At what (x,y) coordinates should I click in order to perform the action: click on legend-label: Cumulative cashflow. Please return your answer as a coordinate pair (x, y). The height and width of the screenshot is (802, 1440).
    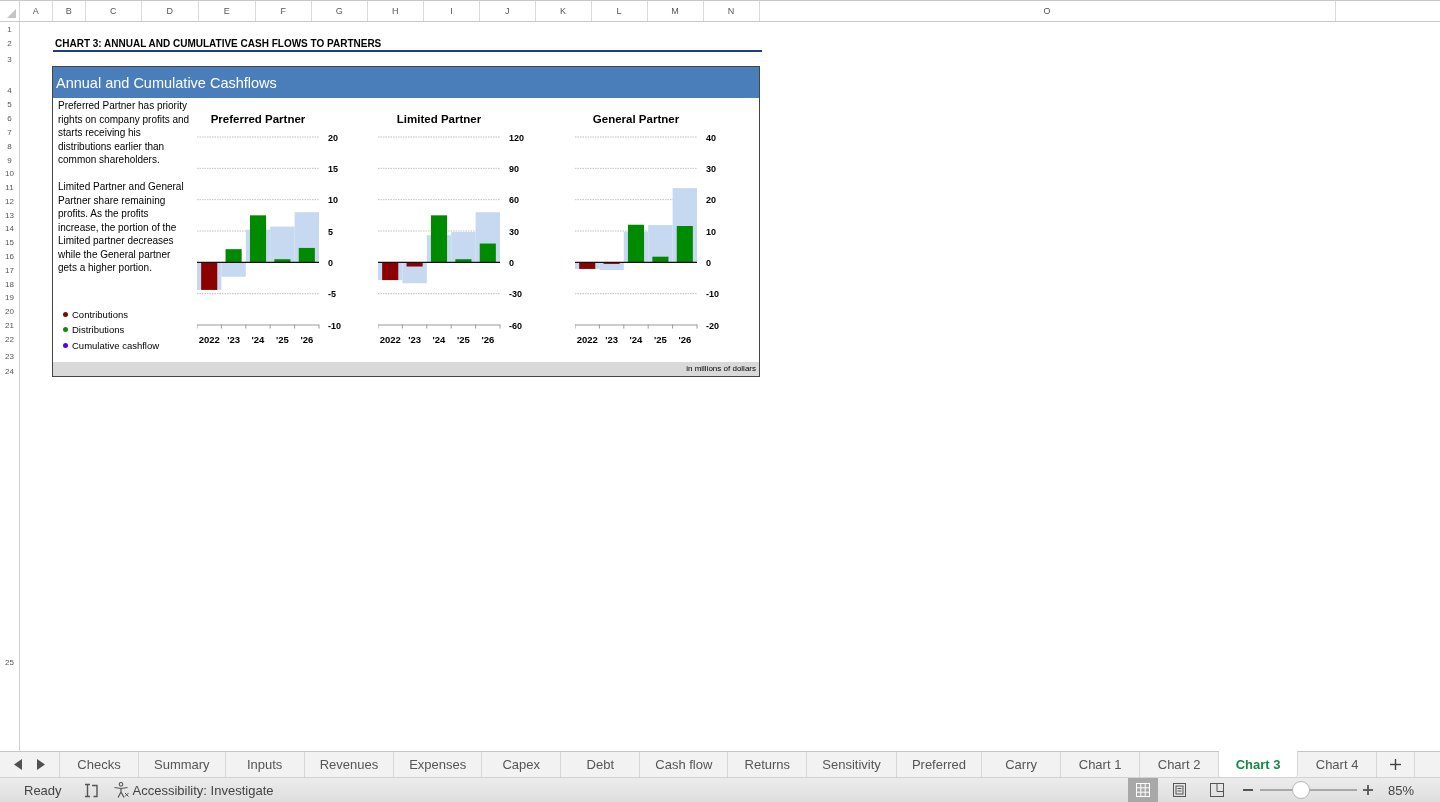
    Looking at the image, I should click on (116, 345).